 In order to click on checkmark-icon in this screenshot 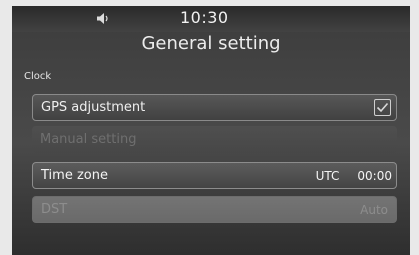, I will do `click(382, 107)`.